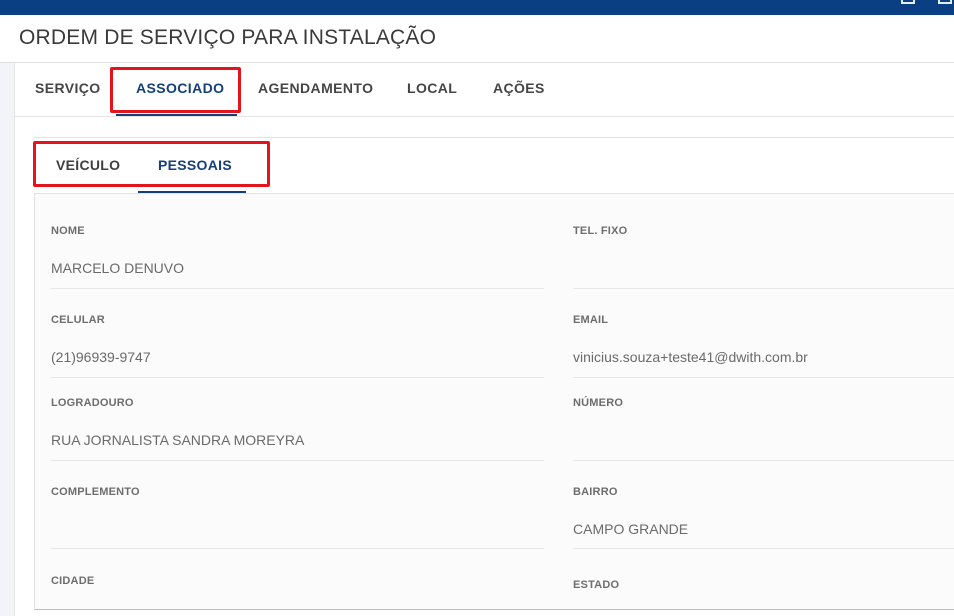 The image size is (954, 616). I want to click on highlight-box-associado, so click(175, 90).